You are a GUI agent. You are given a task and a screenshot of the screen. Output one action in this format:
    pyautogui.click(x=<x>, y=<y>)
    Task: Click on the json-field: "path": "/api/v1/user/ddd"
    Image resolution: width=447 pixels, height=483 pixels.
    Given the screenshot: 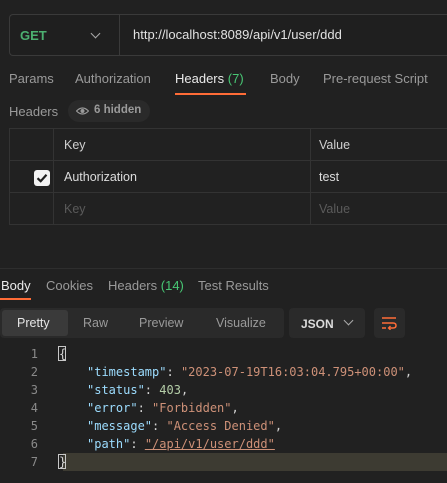 What is the action you would take?
    pyautogui.click(x=181, y=444)
    